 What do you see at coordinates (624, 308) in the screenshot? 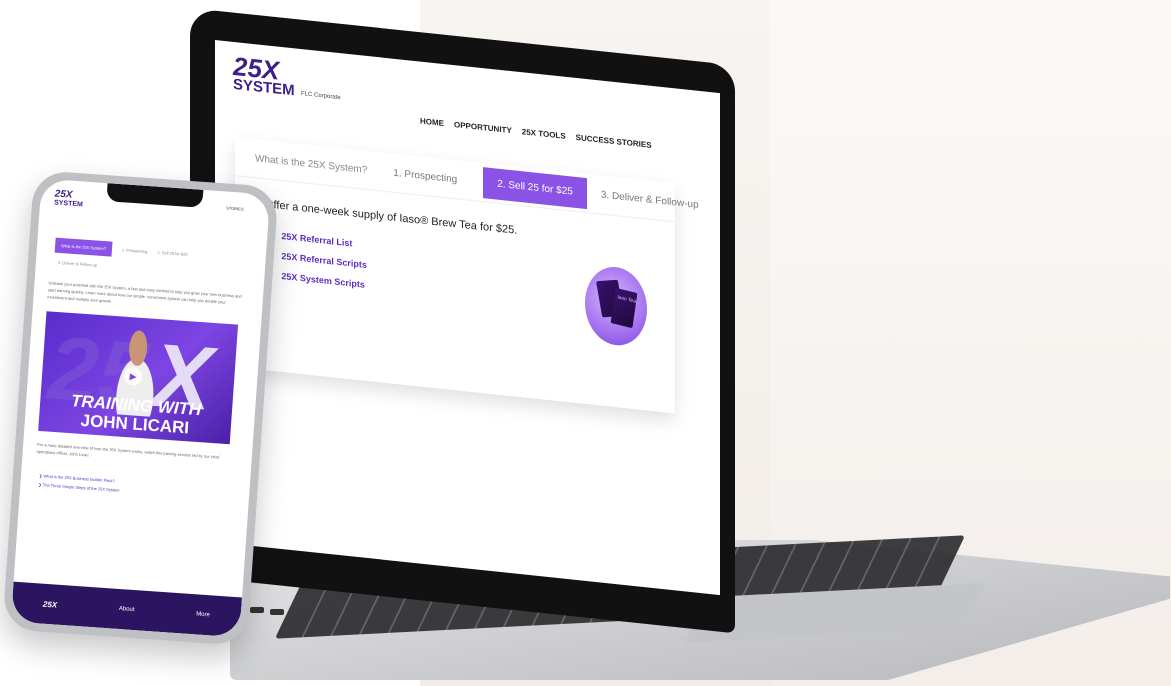
I see `tea-packet: Iaso Tea` at bounding box center [624, 308].